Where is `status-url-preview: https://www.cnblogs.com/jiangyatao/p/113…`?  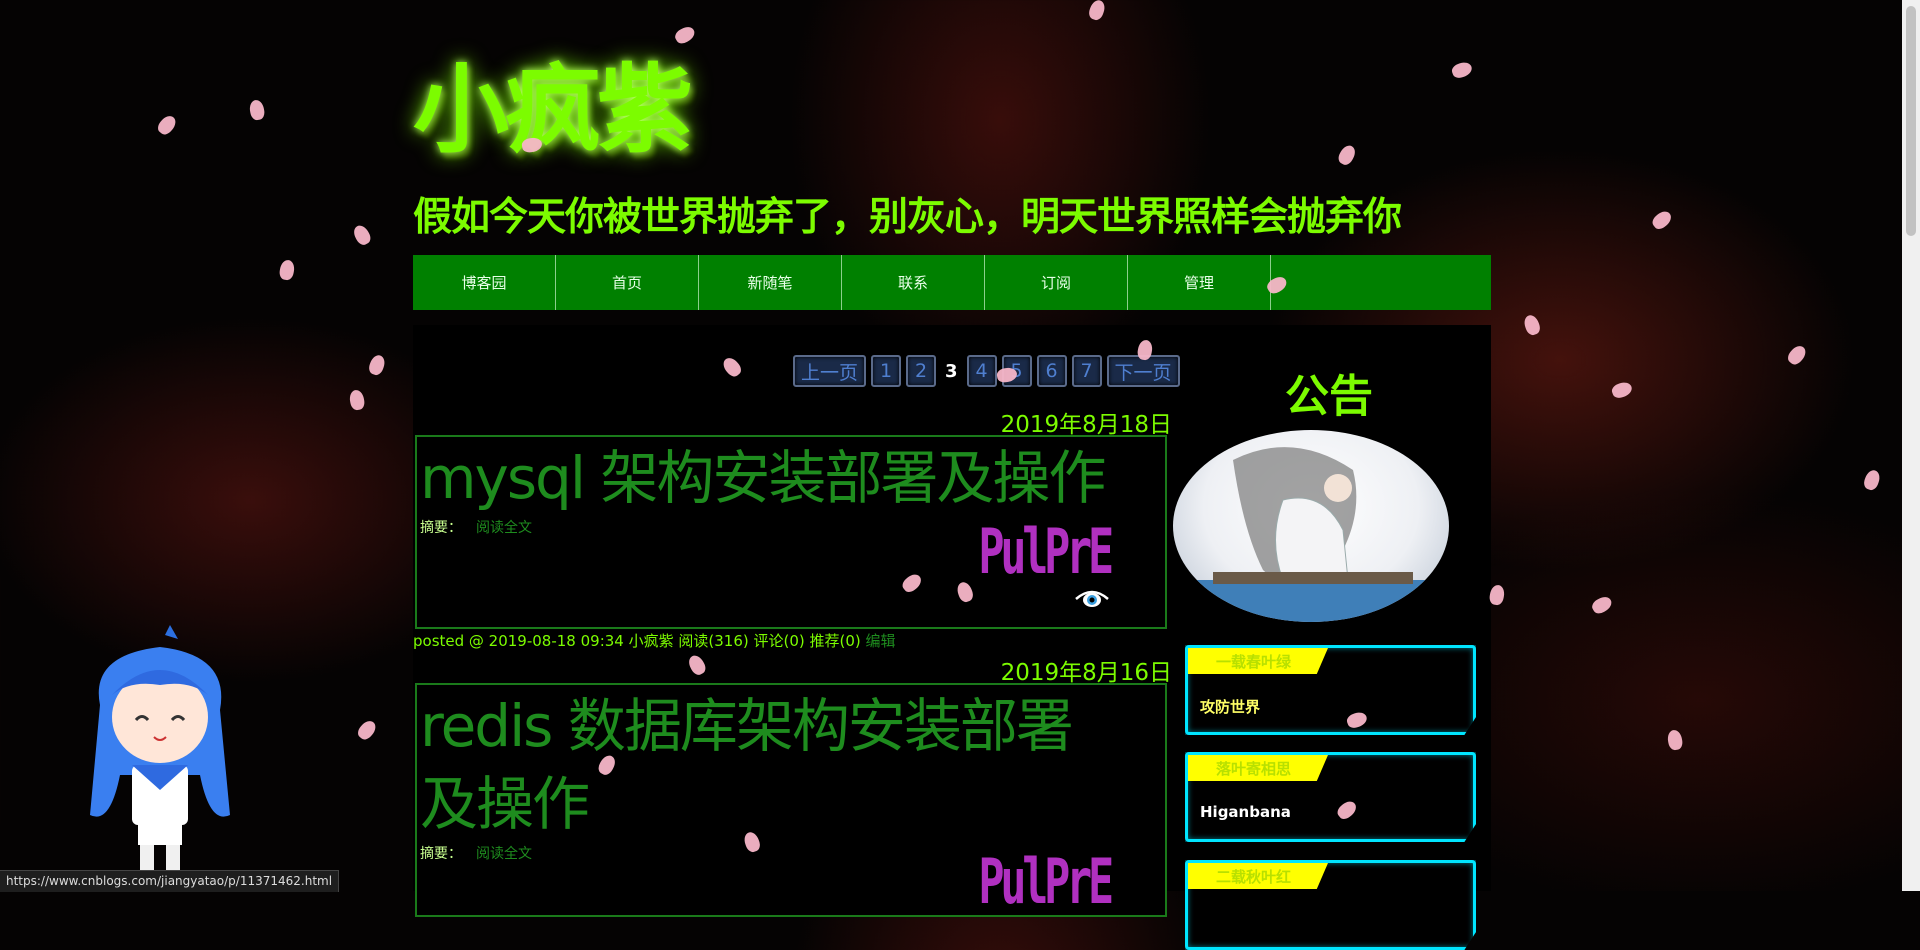 status-url-preview: https://www.cnblogs.com/jiangyatao/p/113… is located at coordinates (170, 881).